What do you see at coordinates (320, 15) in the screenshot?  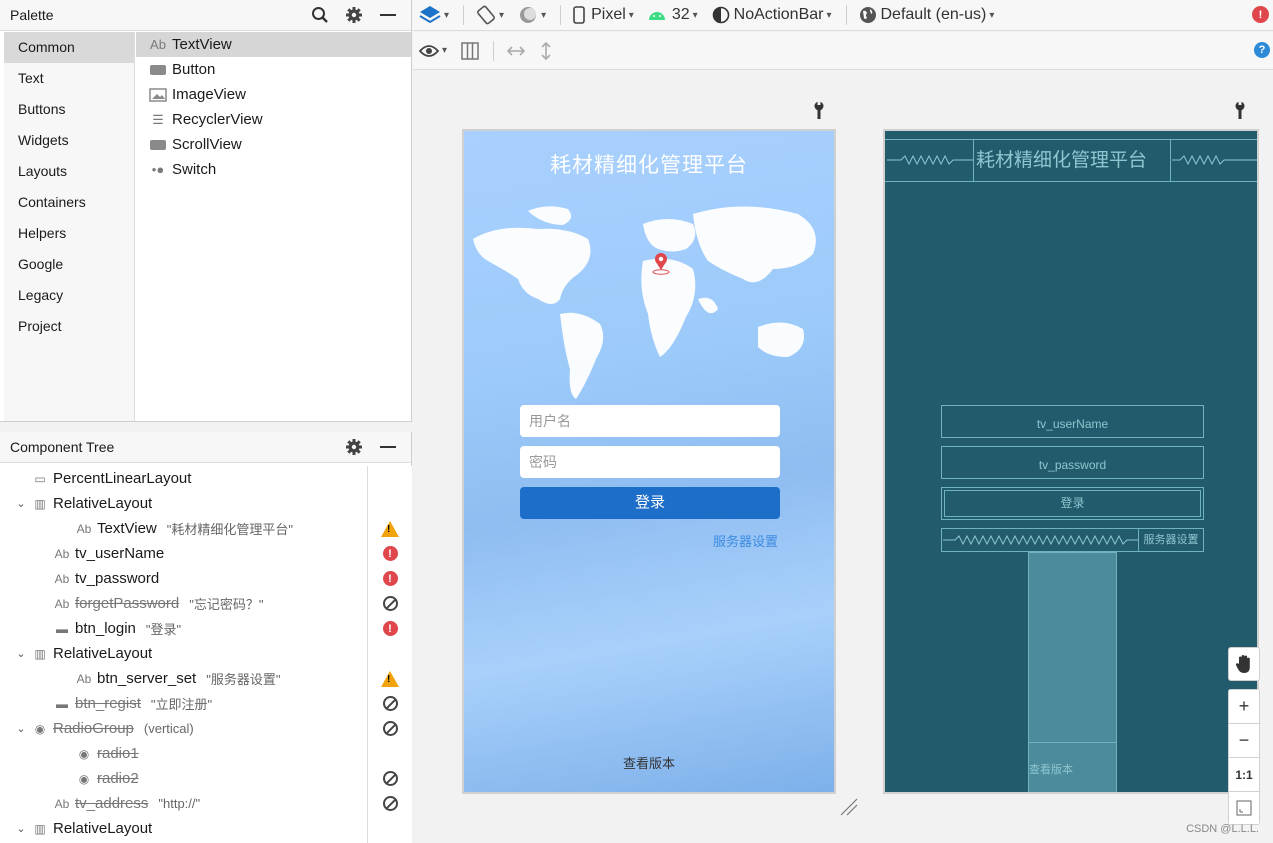 I see `search-icon` at bounding box center [320, 15].